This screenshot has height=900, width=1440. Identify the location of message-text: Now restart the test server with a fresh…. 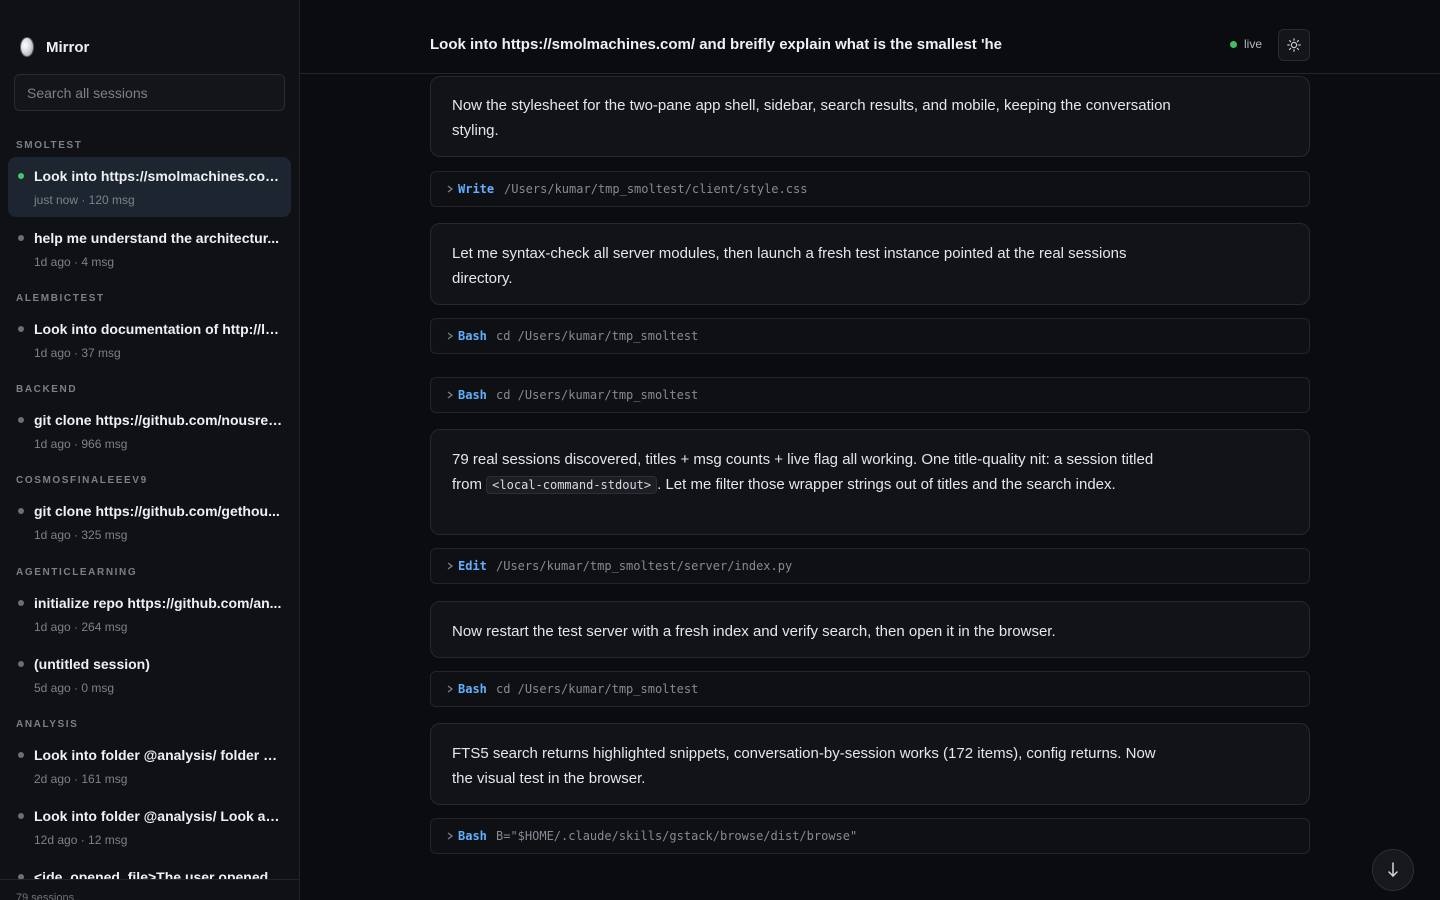
(754, 631).